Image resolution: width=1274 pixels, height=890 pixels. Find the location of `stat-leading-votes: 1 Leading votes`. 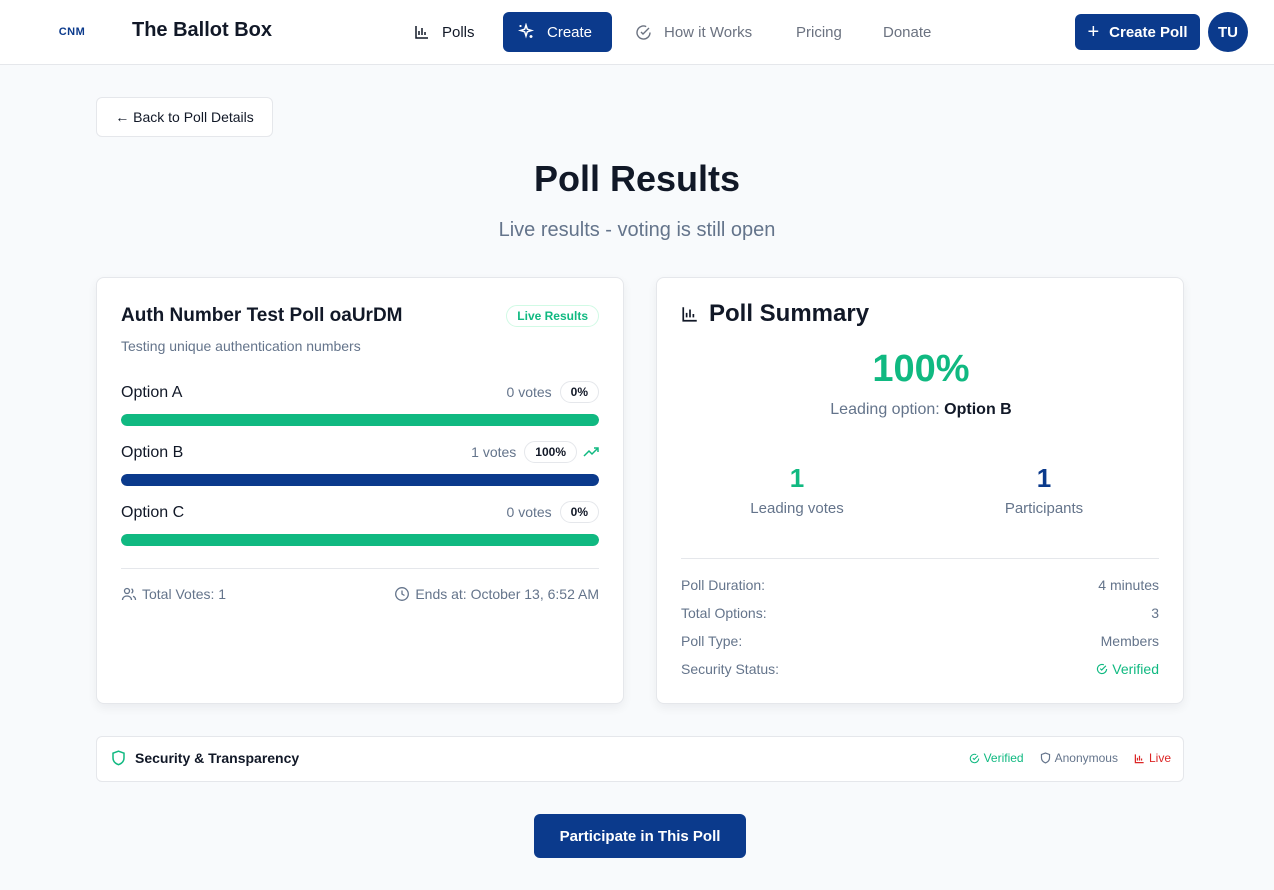

stat-leading-votes: 1 Leading votes is located at coordinates (797, 490).